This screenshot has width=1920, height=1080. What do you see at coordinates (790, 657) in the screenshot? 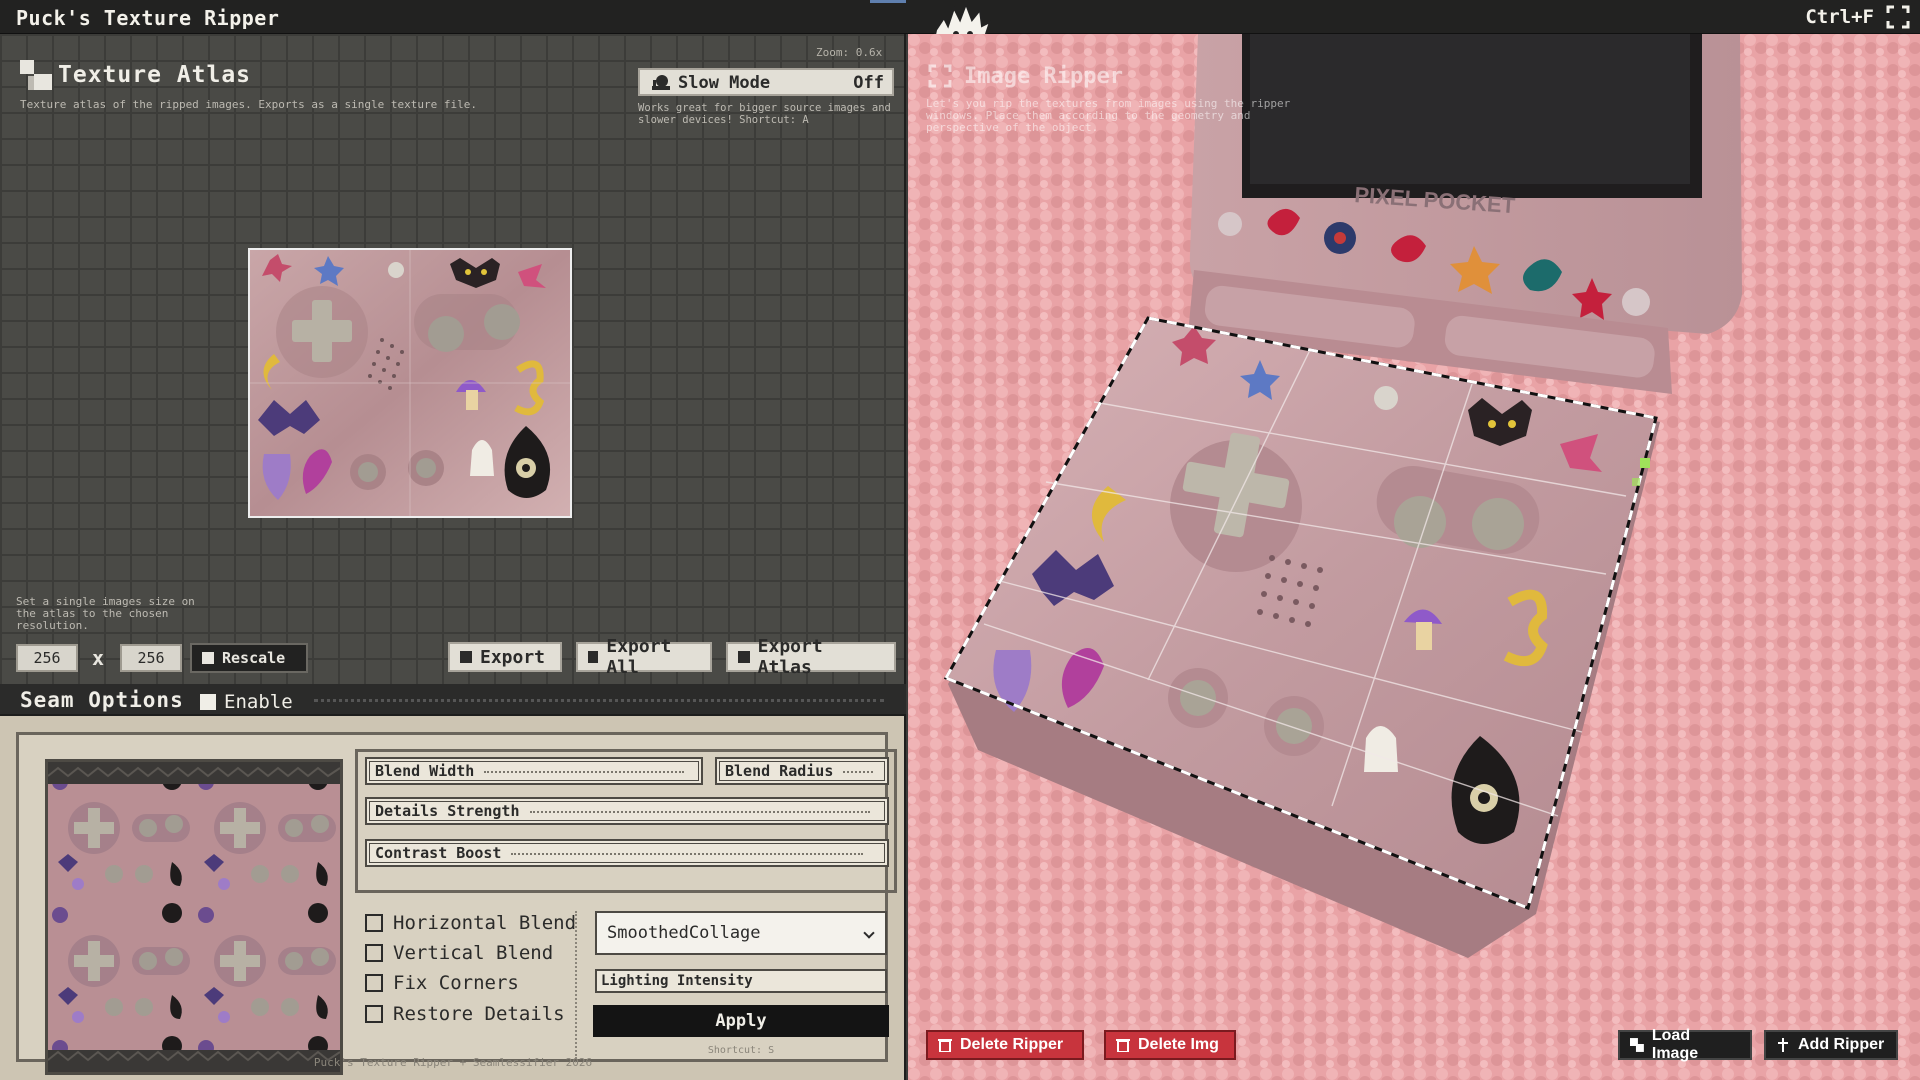
I see `export-atlas-button-label: Export Atlas` at bounding box center [790, 657].